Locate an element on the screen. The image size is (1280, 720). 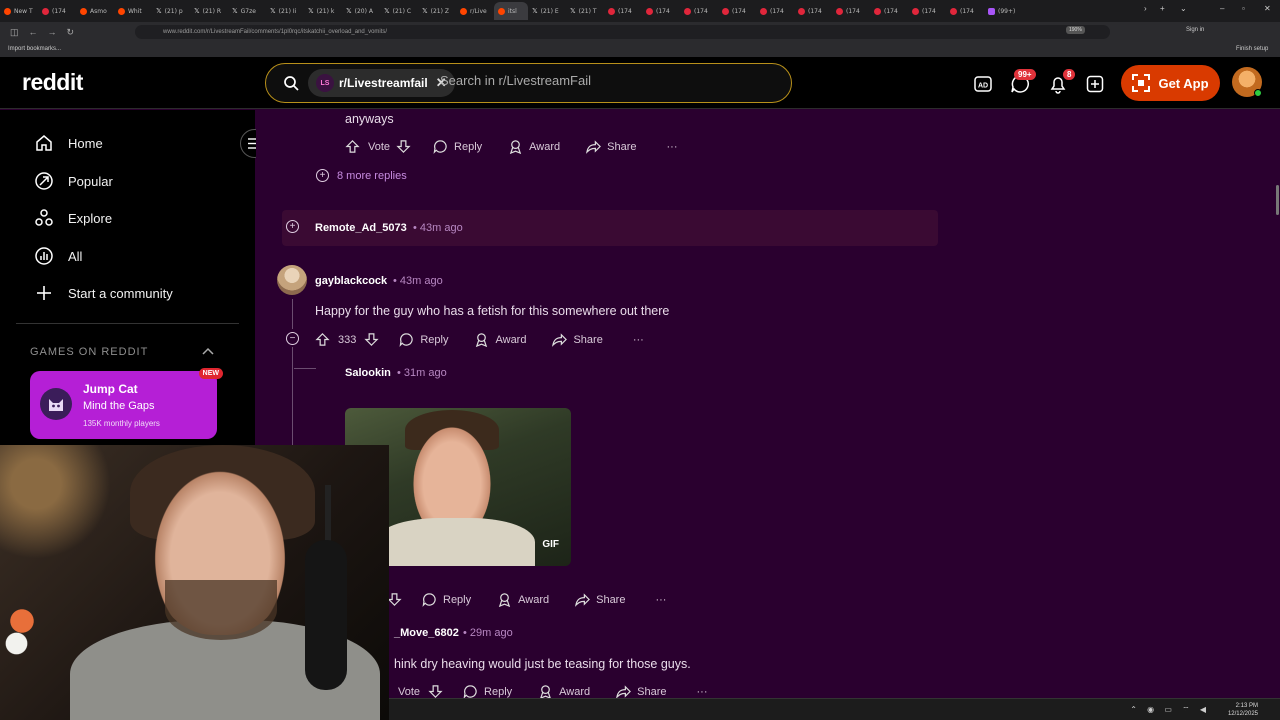
user-avatar is located at coordinates (1247, 82).